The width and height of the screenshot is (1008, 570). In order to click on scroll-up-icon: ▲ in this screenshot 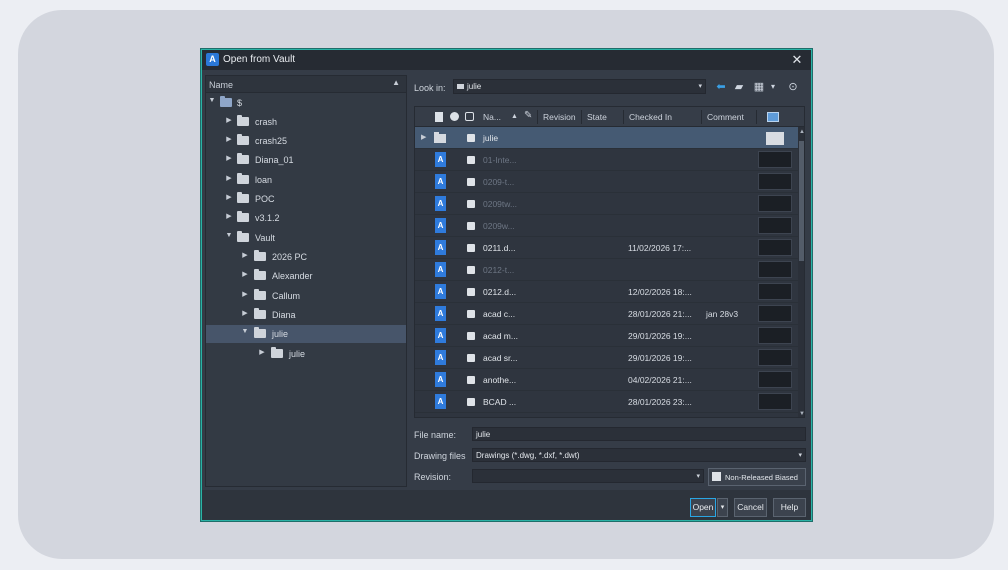, I will do `click(801, 132)`.